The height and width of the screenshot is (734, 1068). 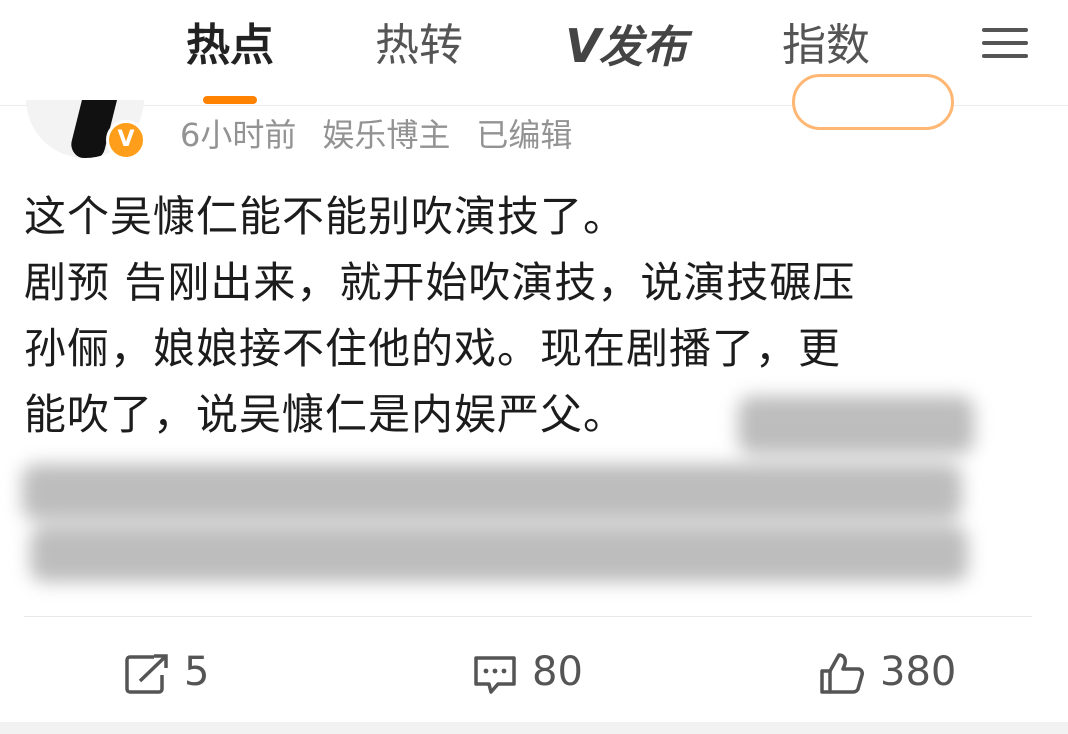 I want to click on like-button: 380, so click(x=887, y=672).